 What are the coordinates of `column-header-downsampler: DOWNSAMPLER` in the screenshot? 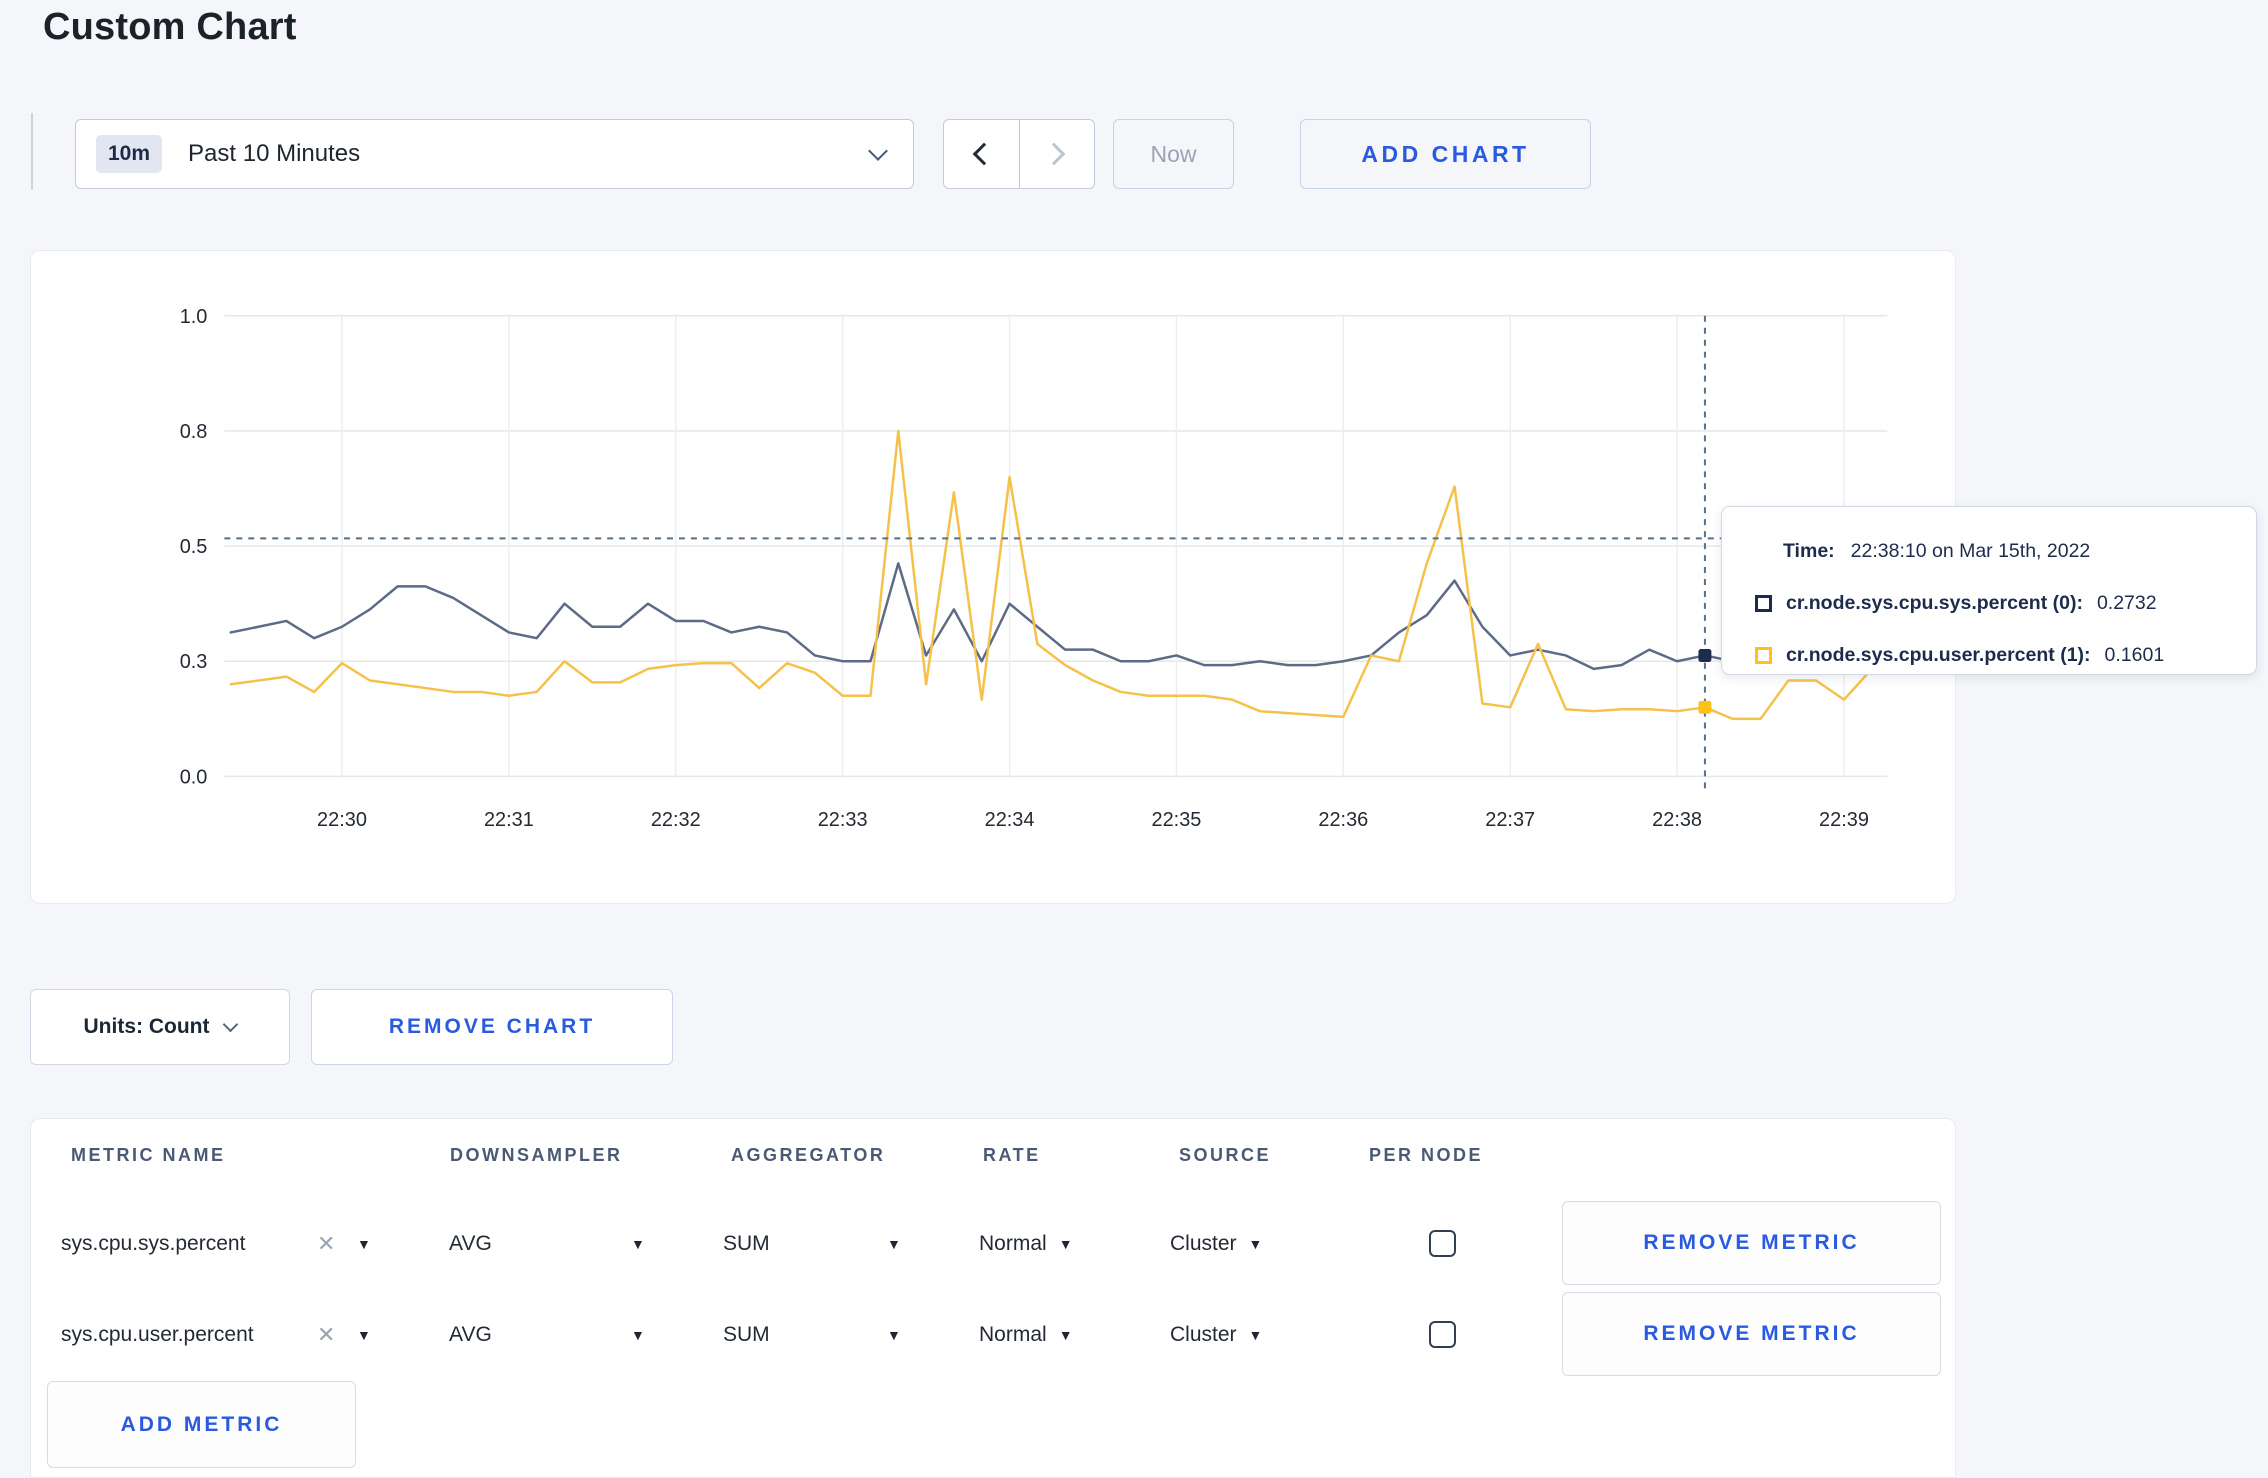 It's located at (536, 1155).